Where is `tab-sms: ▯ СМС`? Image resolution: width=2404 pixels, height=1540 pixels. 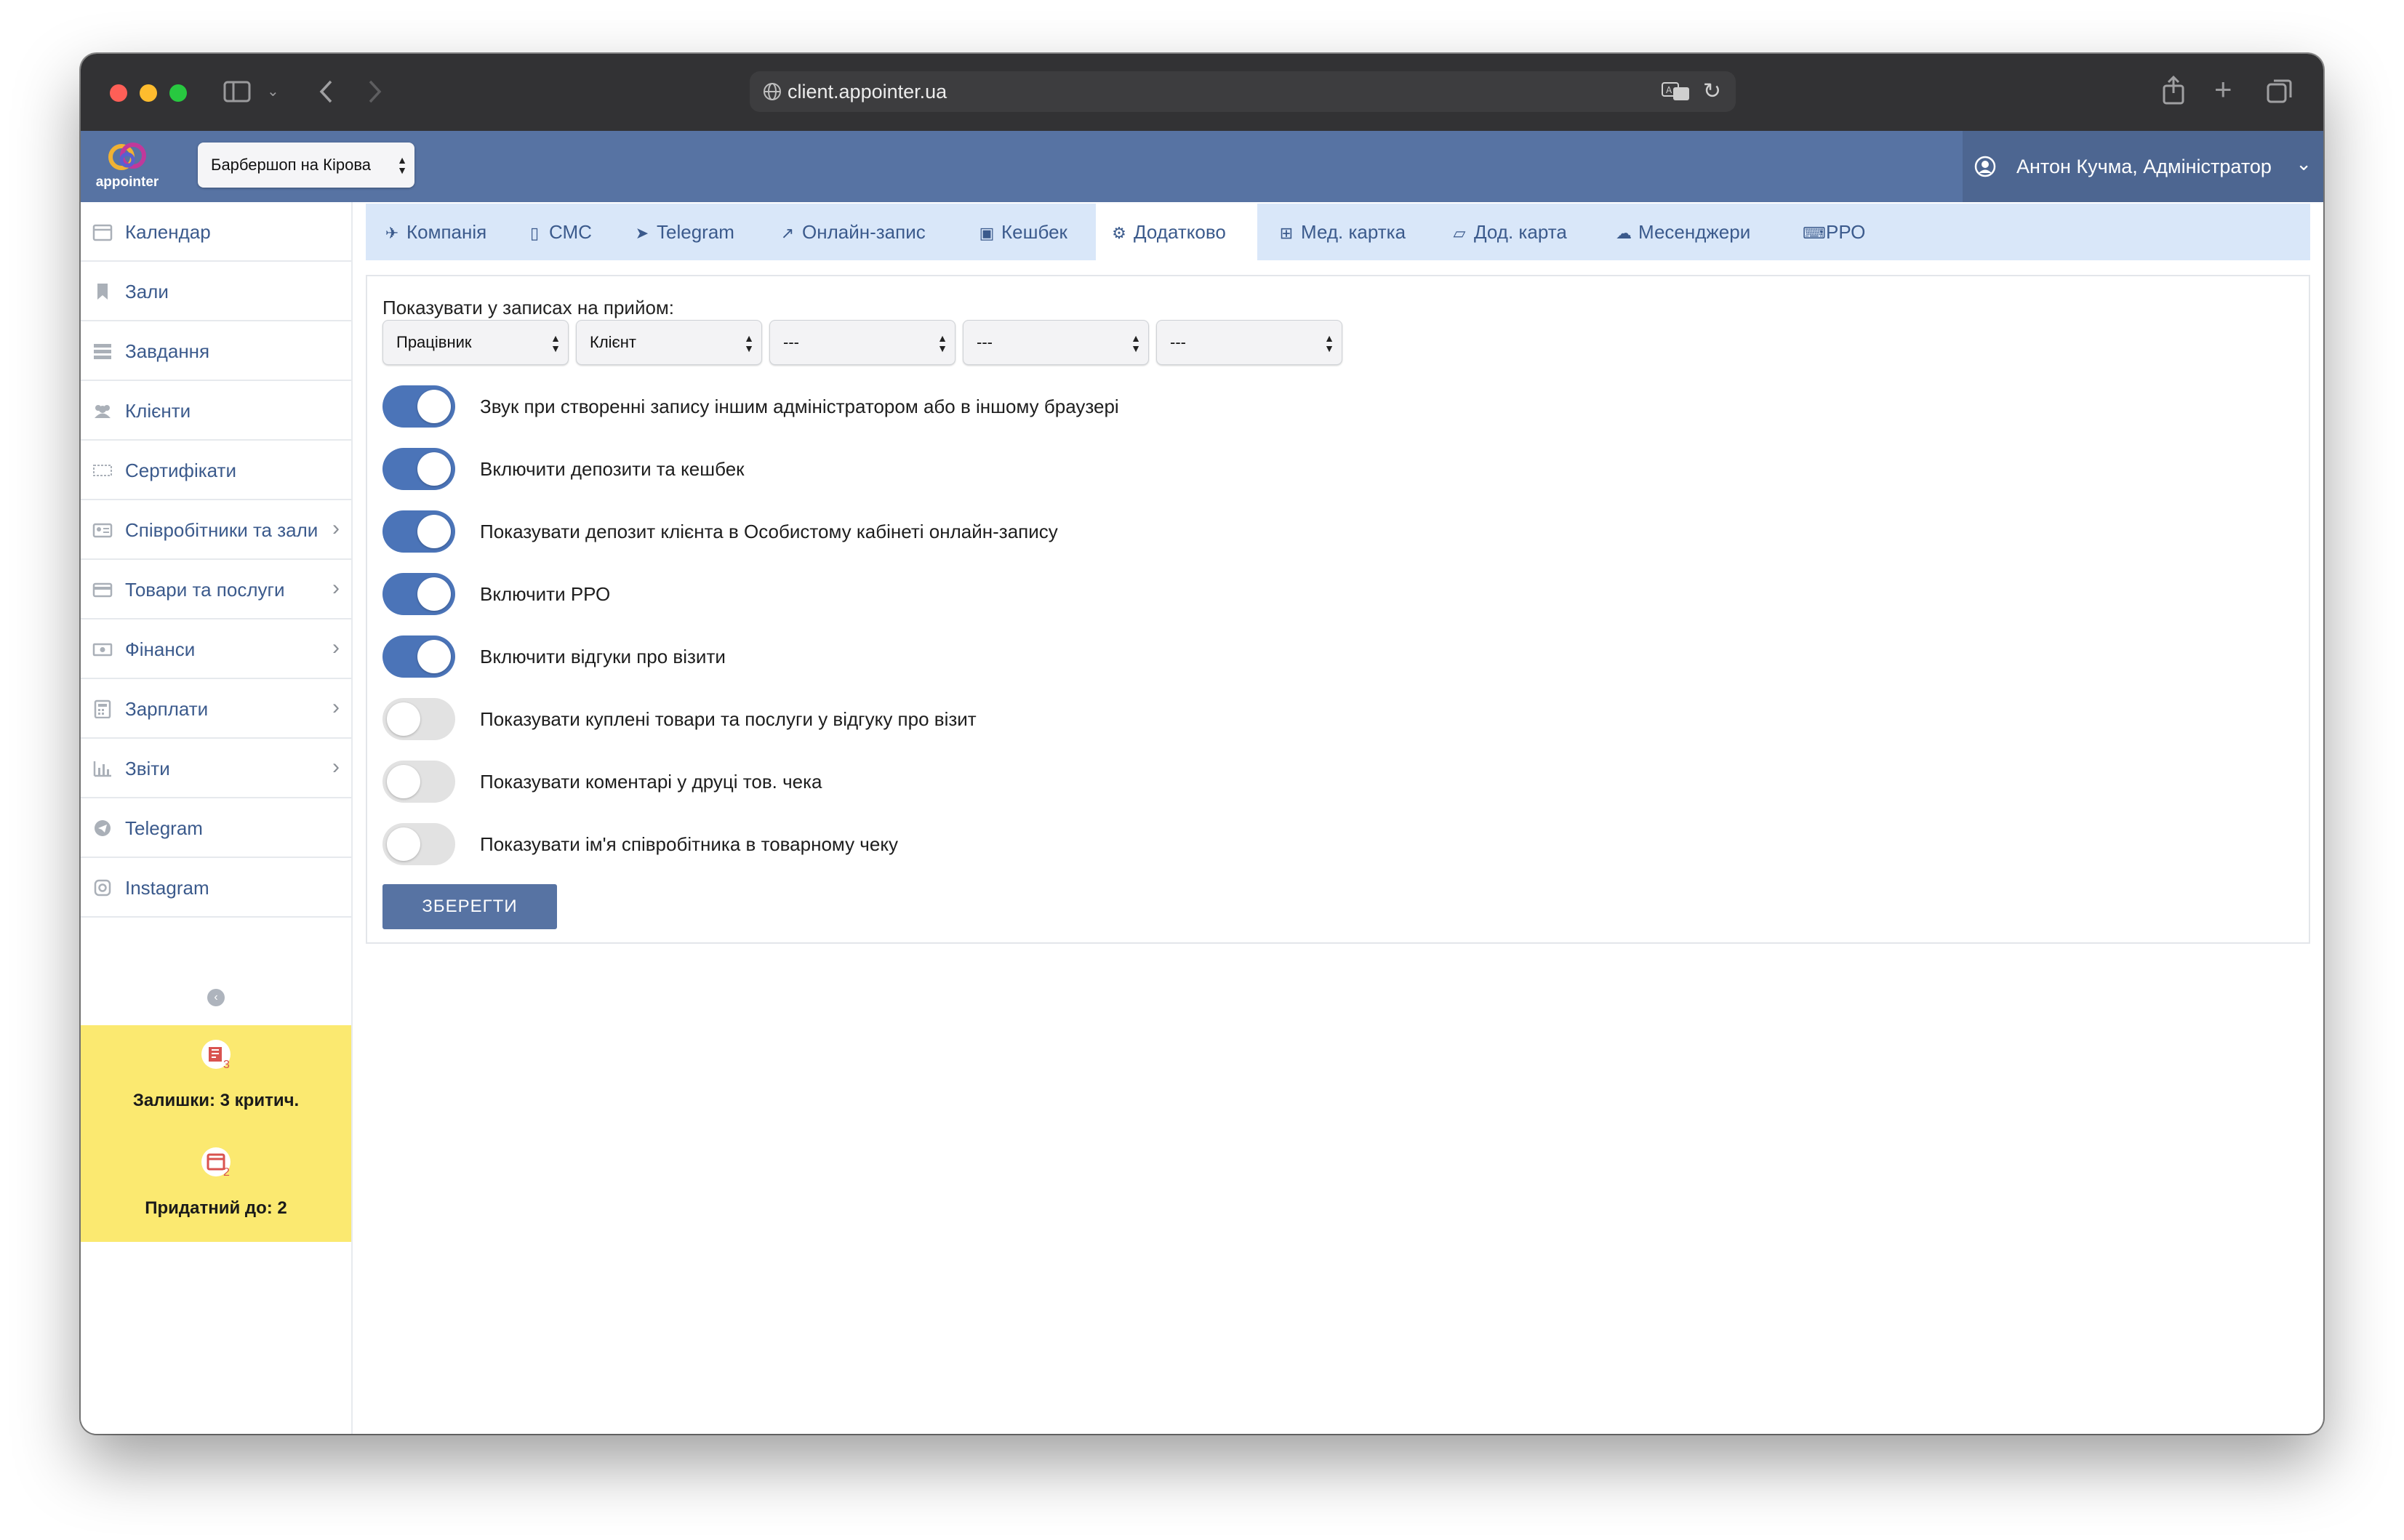
tab-sms: ▯ СМС is located at coordinates (558, 232).